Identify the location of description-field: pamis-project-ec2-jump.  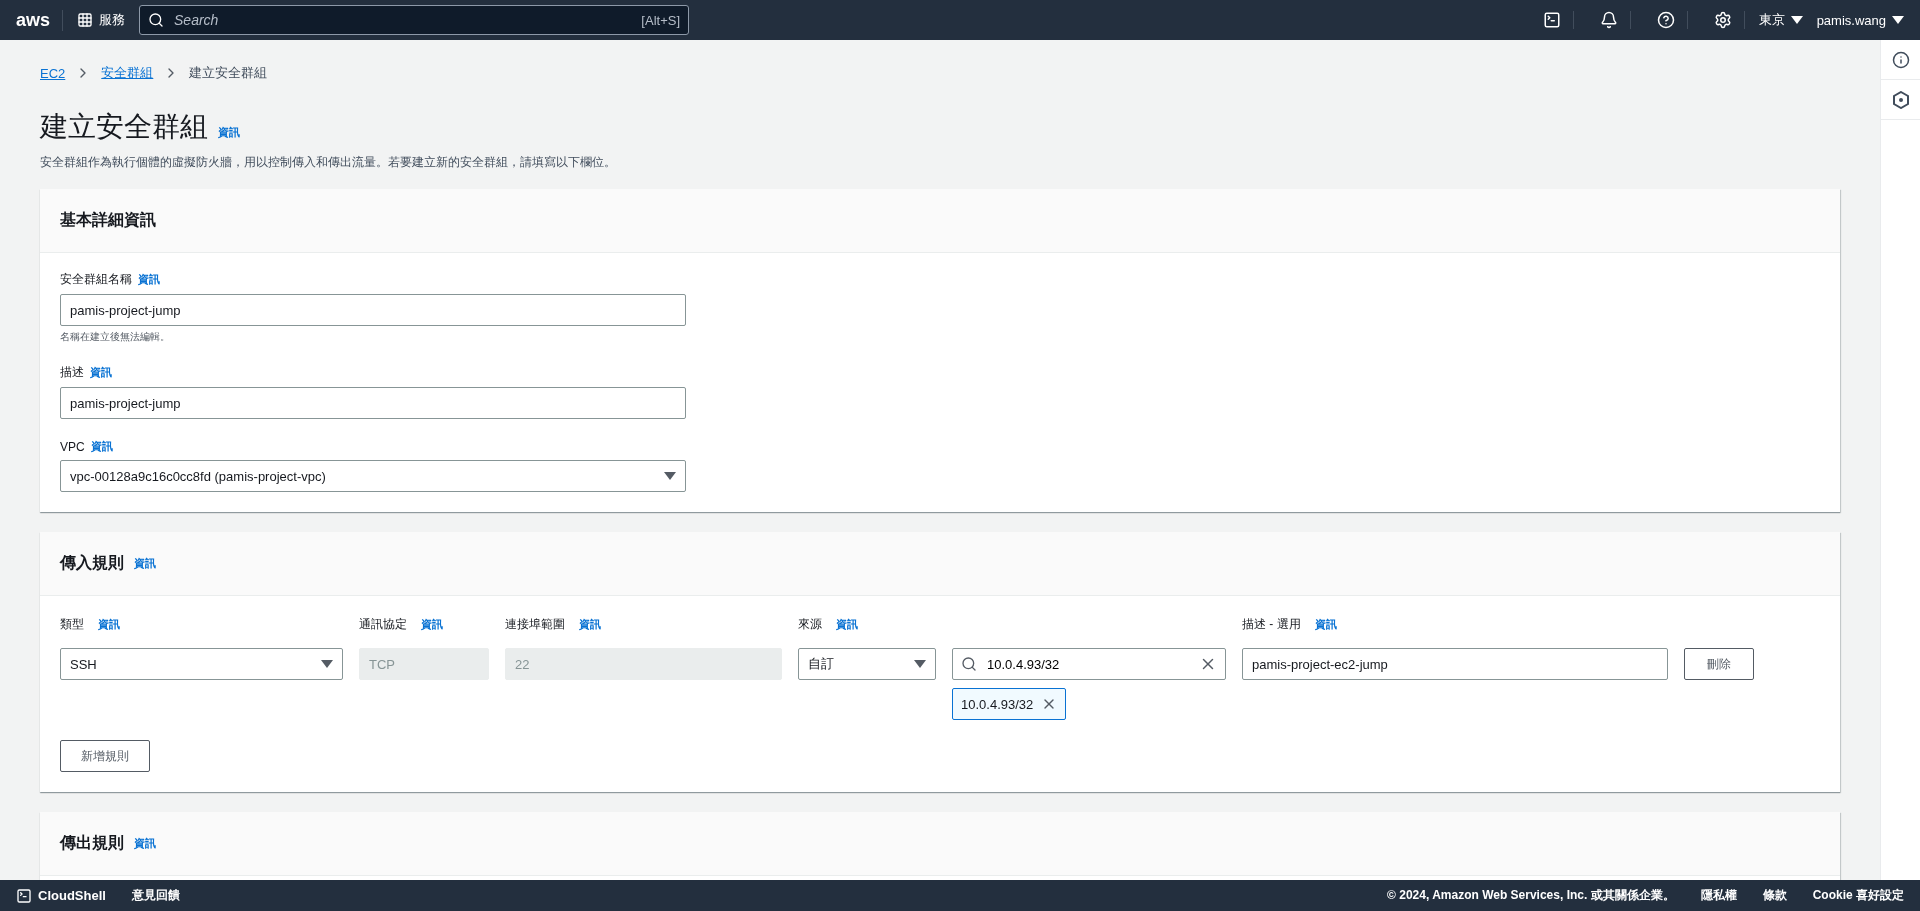
(1455, 664).